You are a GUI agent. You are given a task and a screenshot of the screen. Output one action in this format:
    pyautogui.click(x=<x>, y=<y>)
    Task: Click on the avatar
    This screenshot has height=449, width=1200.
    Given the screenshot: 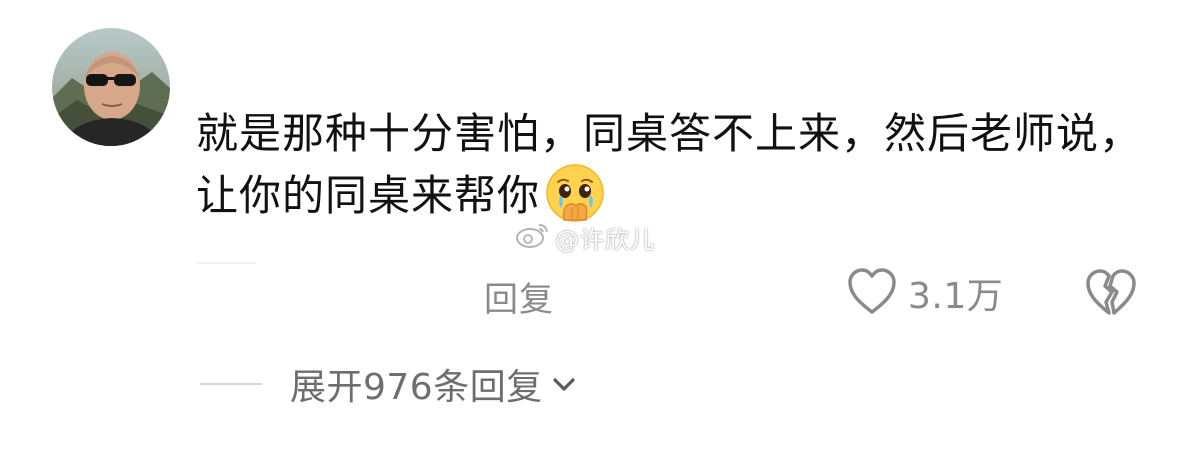 What is the action you would take?
    pyautogui.click(x=111, y=87)
    